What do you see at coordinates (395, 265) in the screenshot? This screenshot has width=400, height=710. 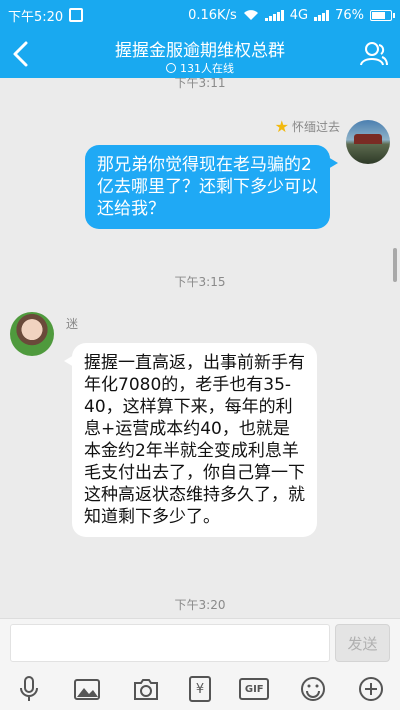 I see `scrollbar` at bounding box center [395, 265].